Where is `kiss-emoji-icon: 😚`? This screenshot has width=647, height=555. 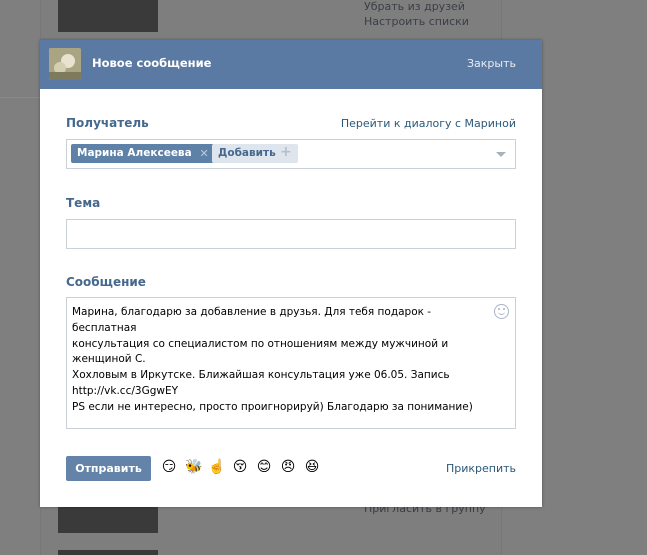 kiss-emoji-icon: 😚 is located at coordinates (240, 467).